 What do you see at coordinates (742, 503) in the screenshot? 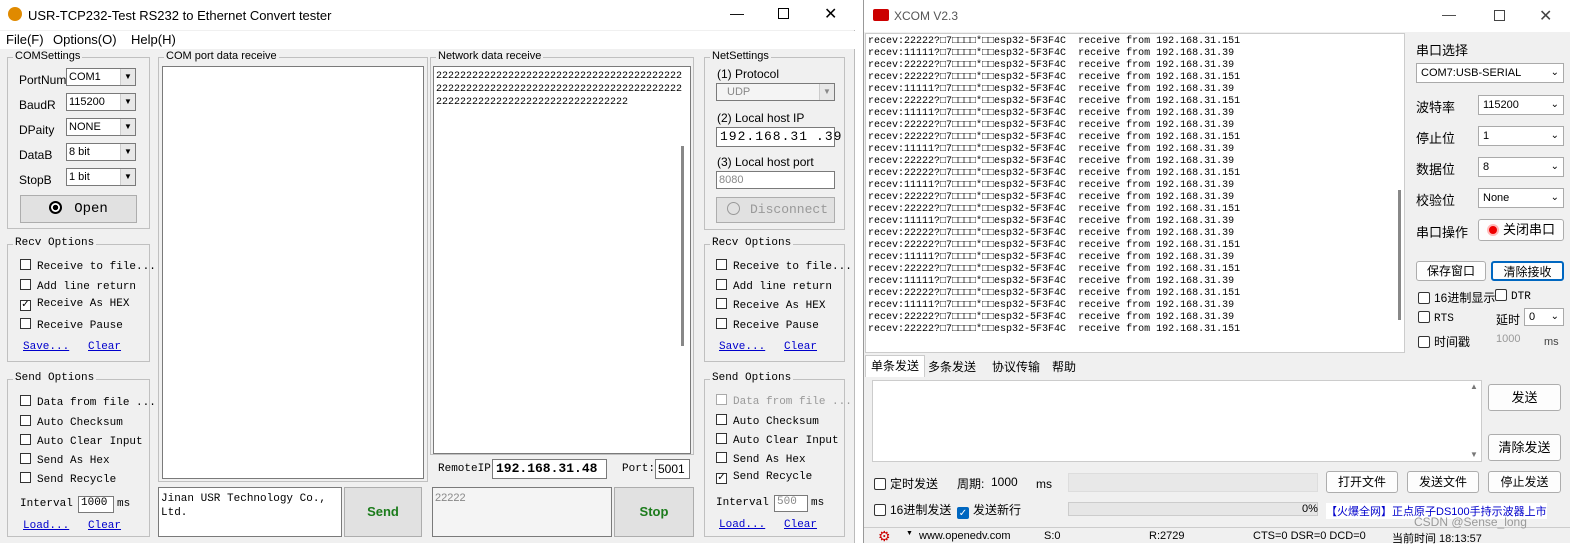
I see `interval-label: Interval` at bounding box center [742, 503].